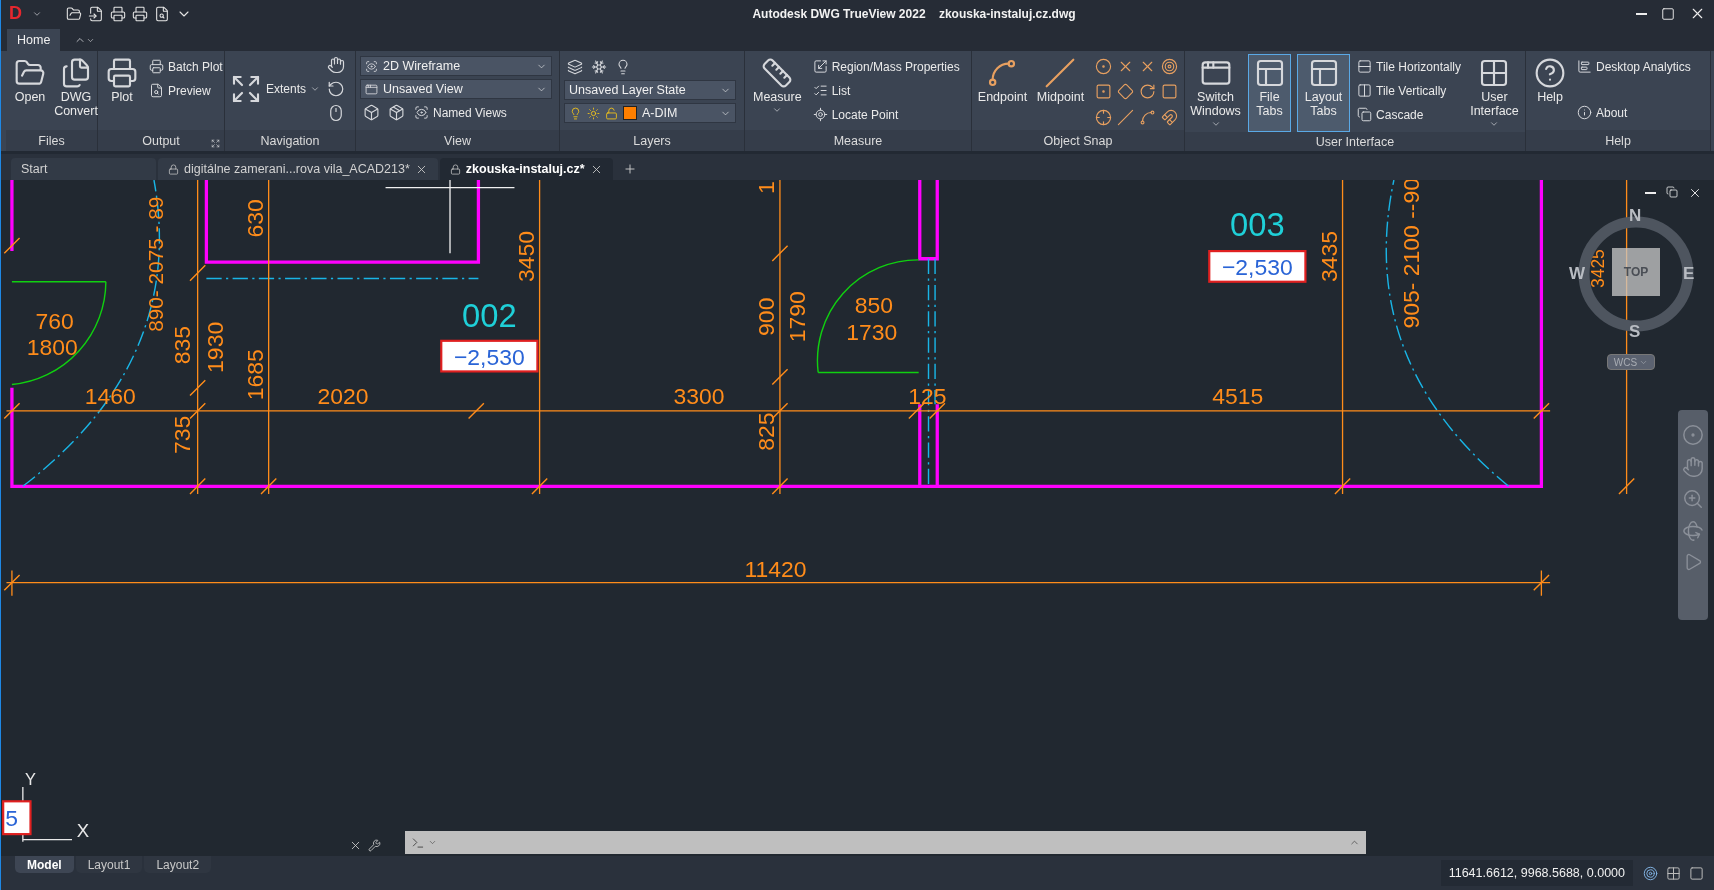 The height and width of the screenshot is (890, 1714). Describe the element at coordinates (1668, 13) in the screenshot. I see `maximize-button` at that location.